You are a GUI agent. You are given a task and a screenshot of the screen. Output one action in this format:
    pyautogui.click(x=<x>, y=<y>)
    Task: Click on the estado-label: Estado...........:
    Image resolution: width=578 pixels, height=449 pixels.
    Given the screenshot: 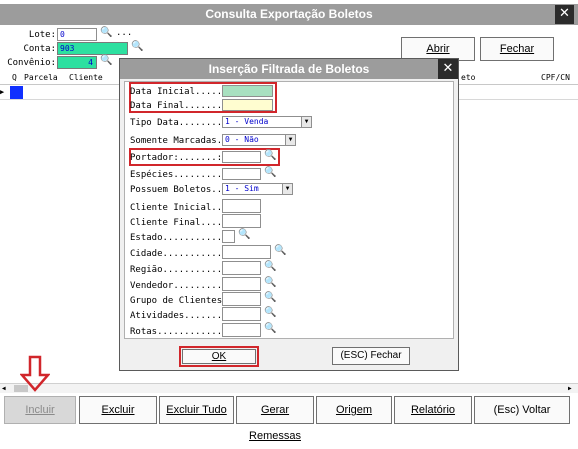 What is the action you would take?
    pyautogui.click(x=179, y=238)
    